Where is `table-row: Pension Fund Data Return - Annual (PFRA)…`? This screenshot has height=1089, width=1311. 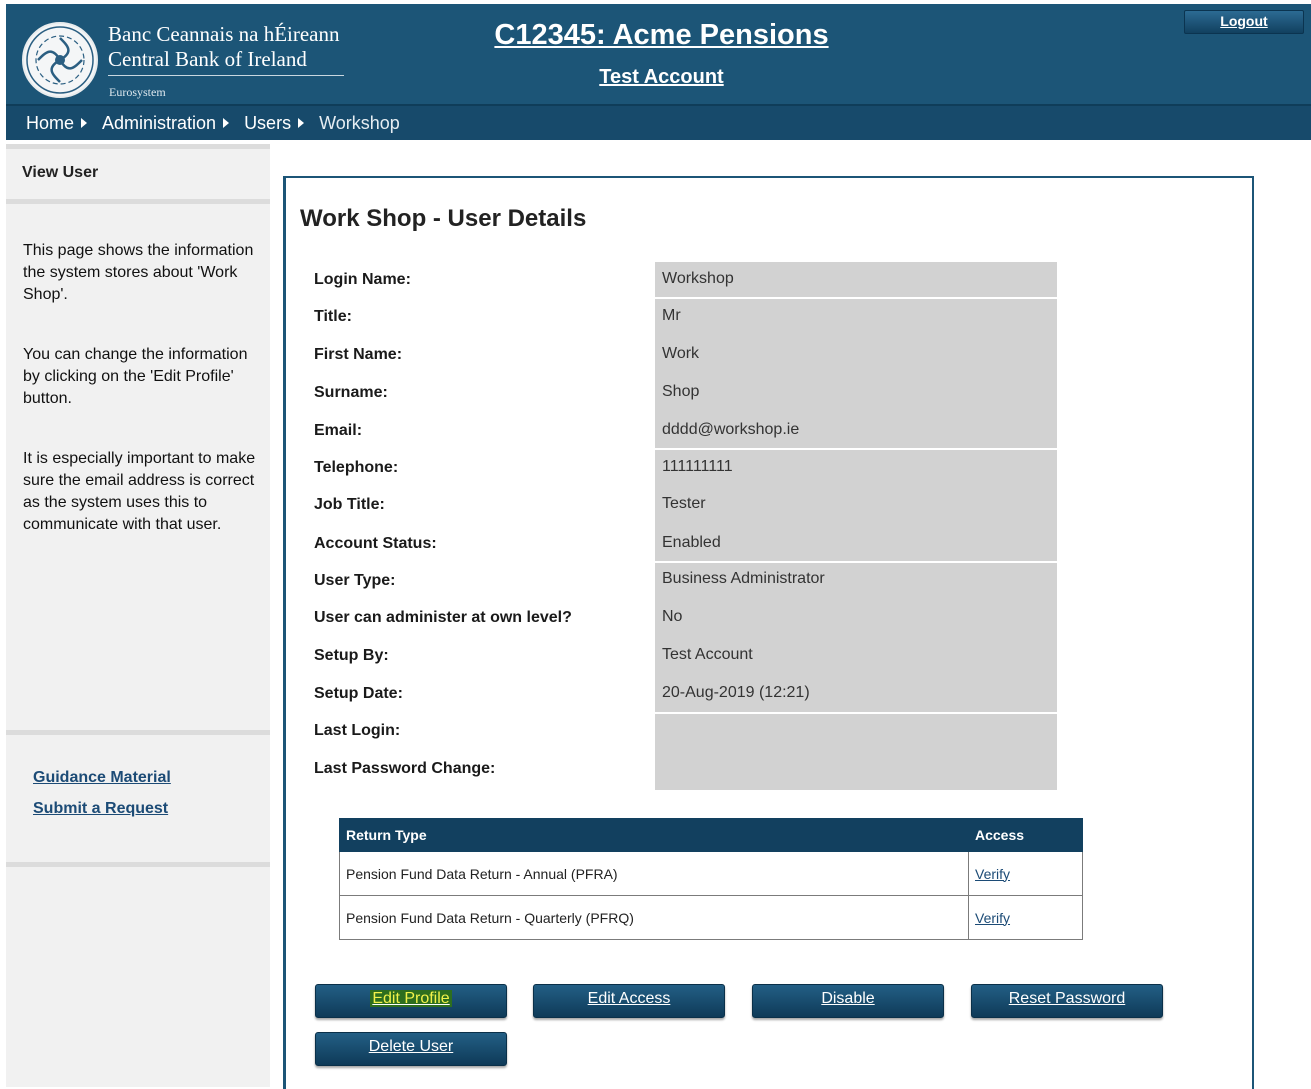 table-row: Pension Fund Data Return - Annual (PFRA)… is located at coordinates (711, 873).